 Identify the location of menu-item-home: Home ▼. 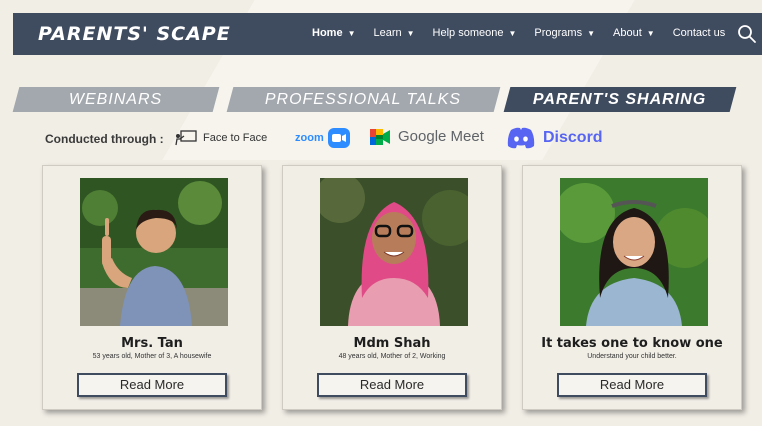
(333, 33).